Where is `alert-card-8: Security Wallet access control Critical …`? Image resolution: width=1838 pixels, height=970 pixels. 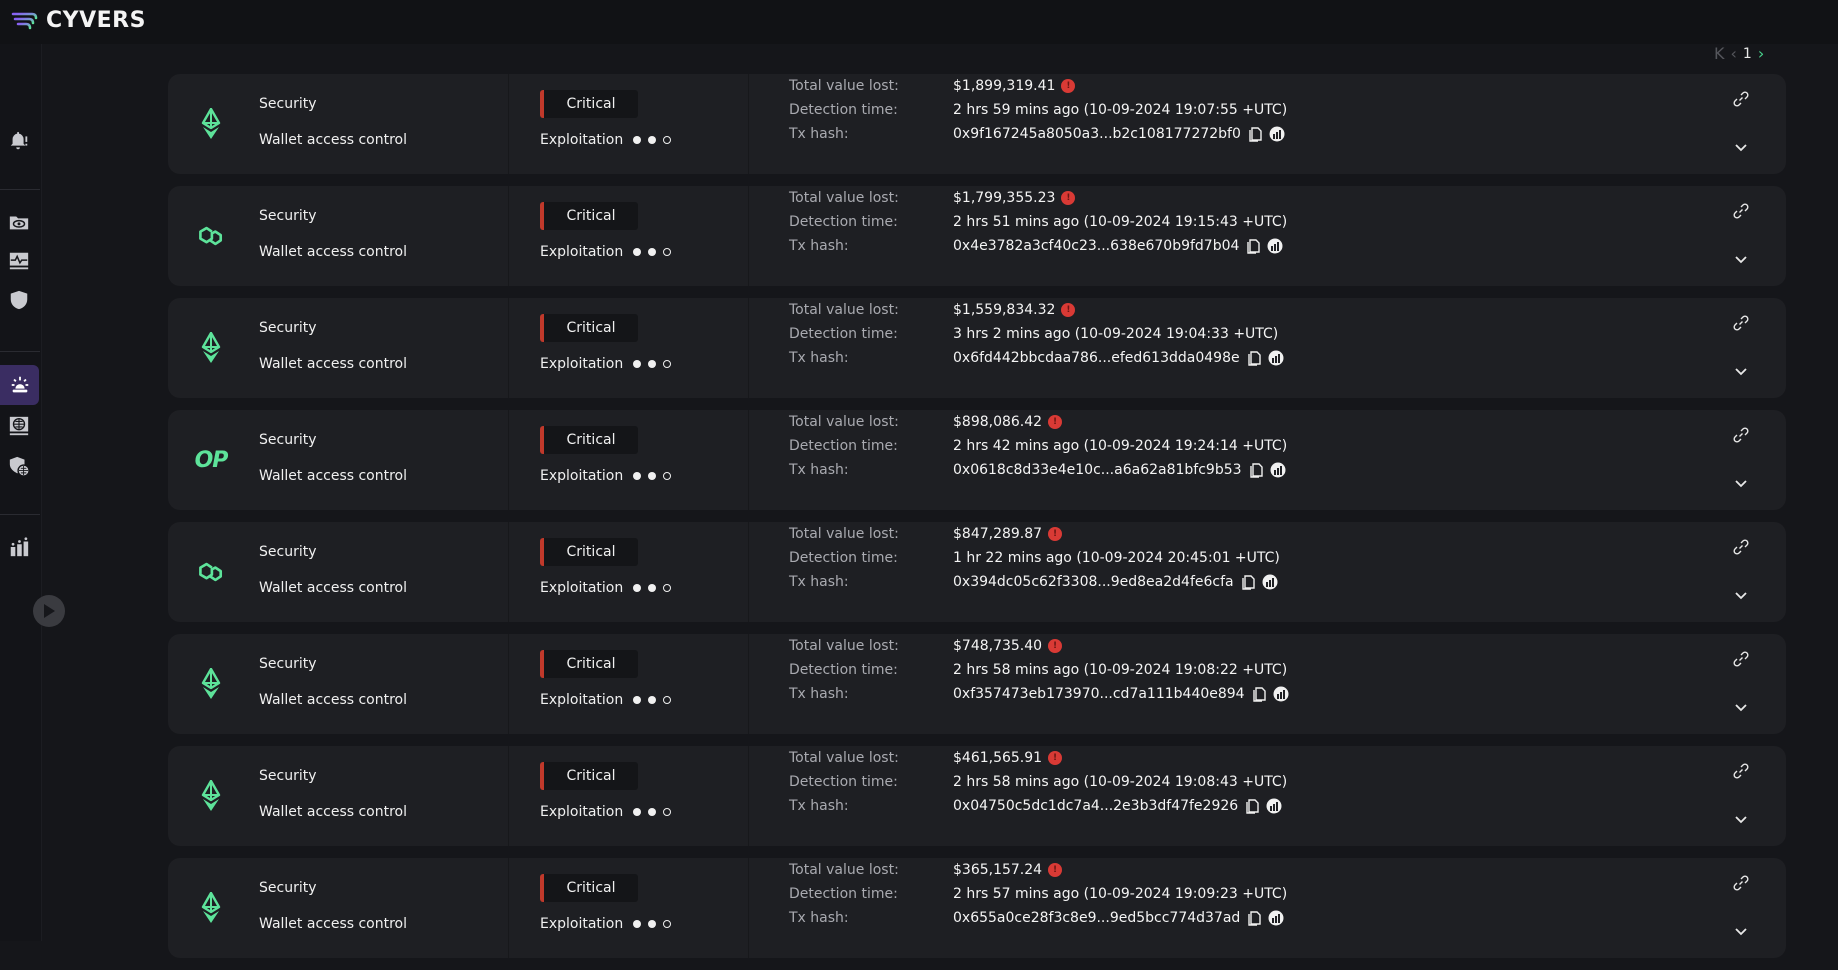
alert-card-8: Security Wallet access control Critical … is located at coordinates (977, 908).